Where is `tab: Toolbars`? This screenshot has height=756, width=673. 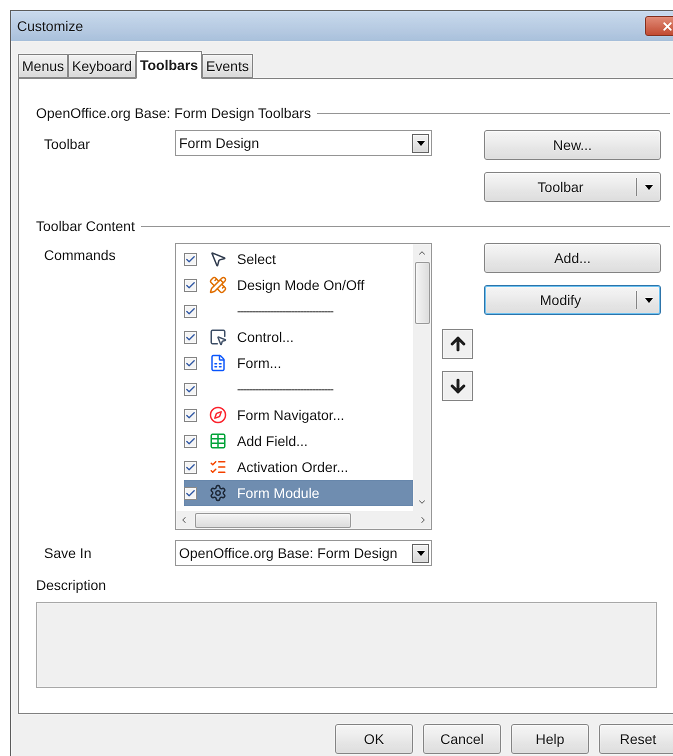 tab: Toolbars is located at coordinates (169, 65).